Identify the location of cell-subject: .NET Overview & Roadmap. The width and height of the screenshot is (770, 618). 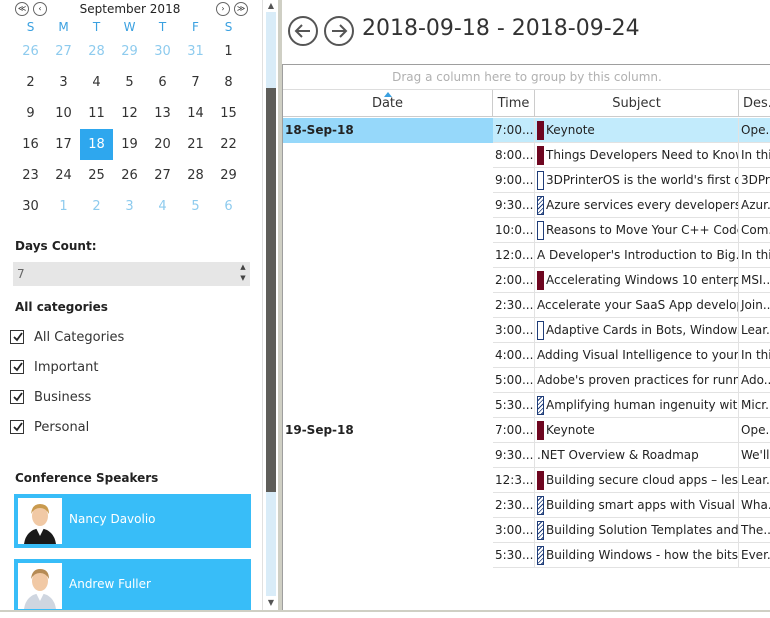
(637, 455).